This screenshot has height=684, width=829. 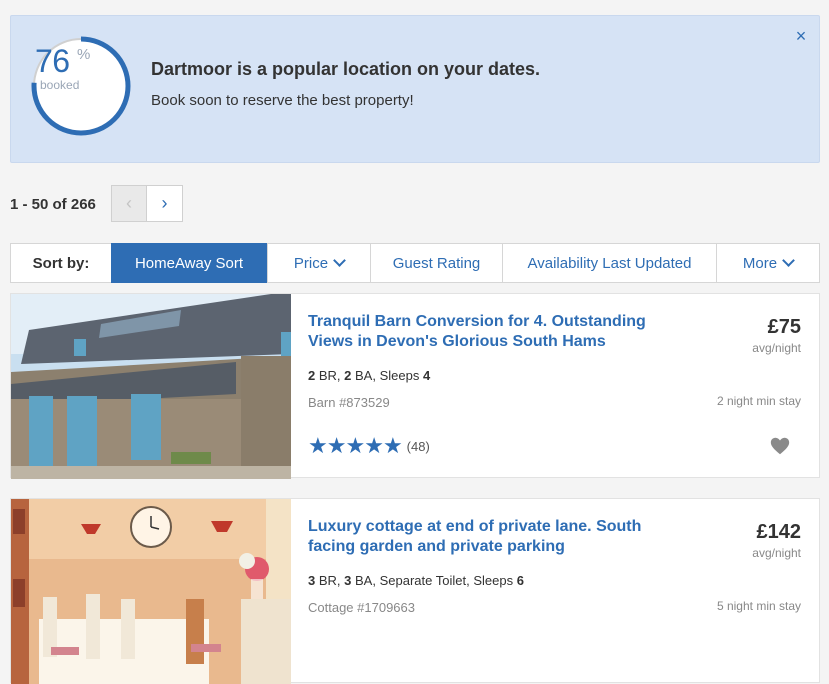 I want to click on result-count: 1 - 50 of 266, so click(x=53, y=204).